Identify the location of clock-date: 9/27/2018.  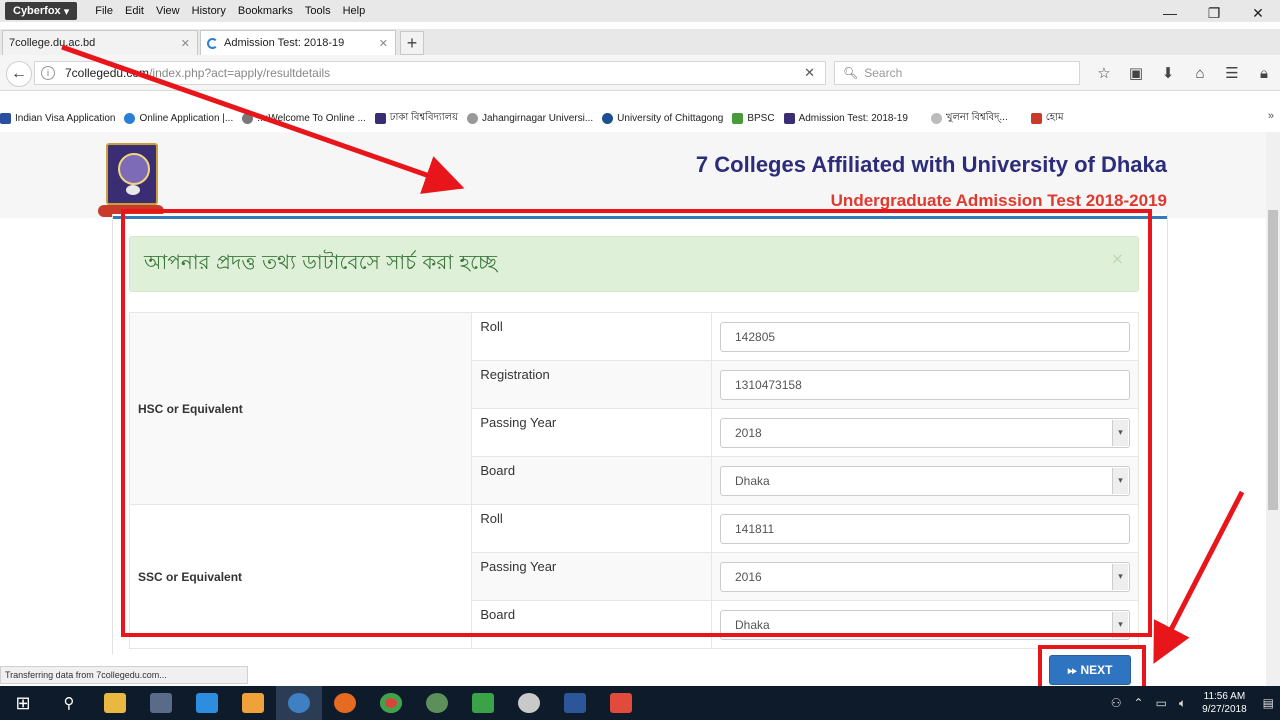
(1224, 709).